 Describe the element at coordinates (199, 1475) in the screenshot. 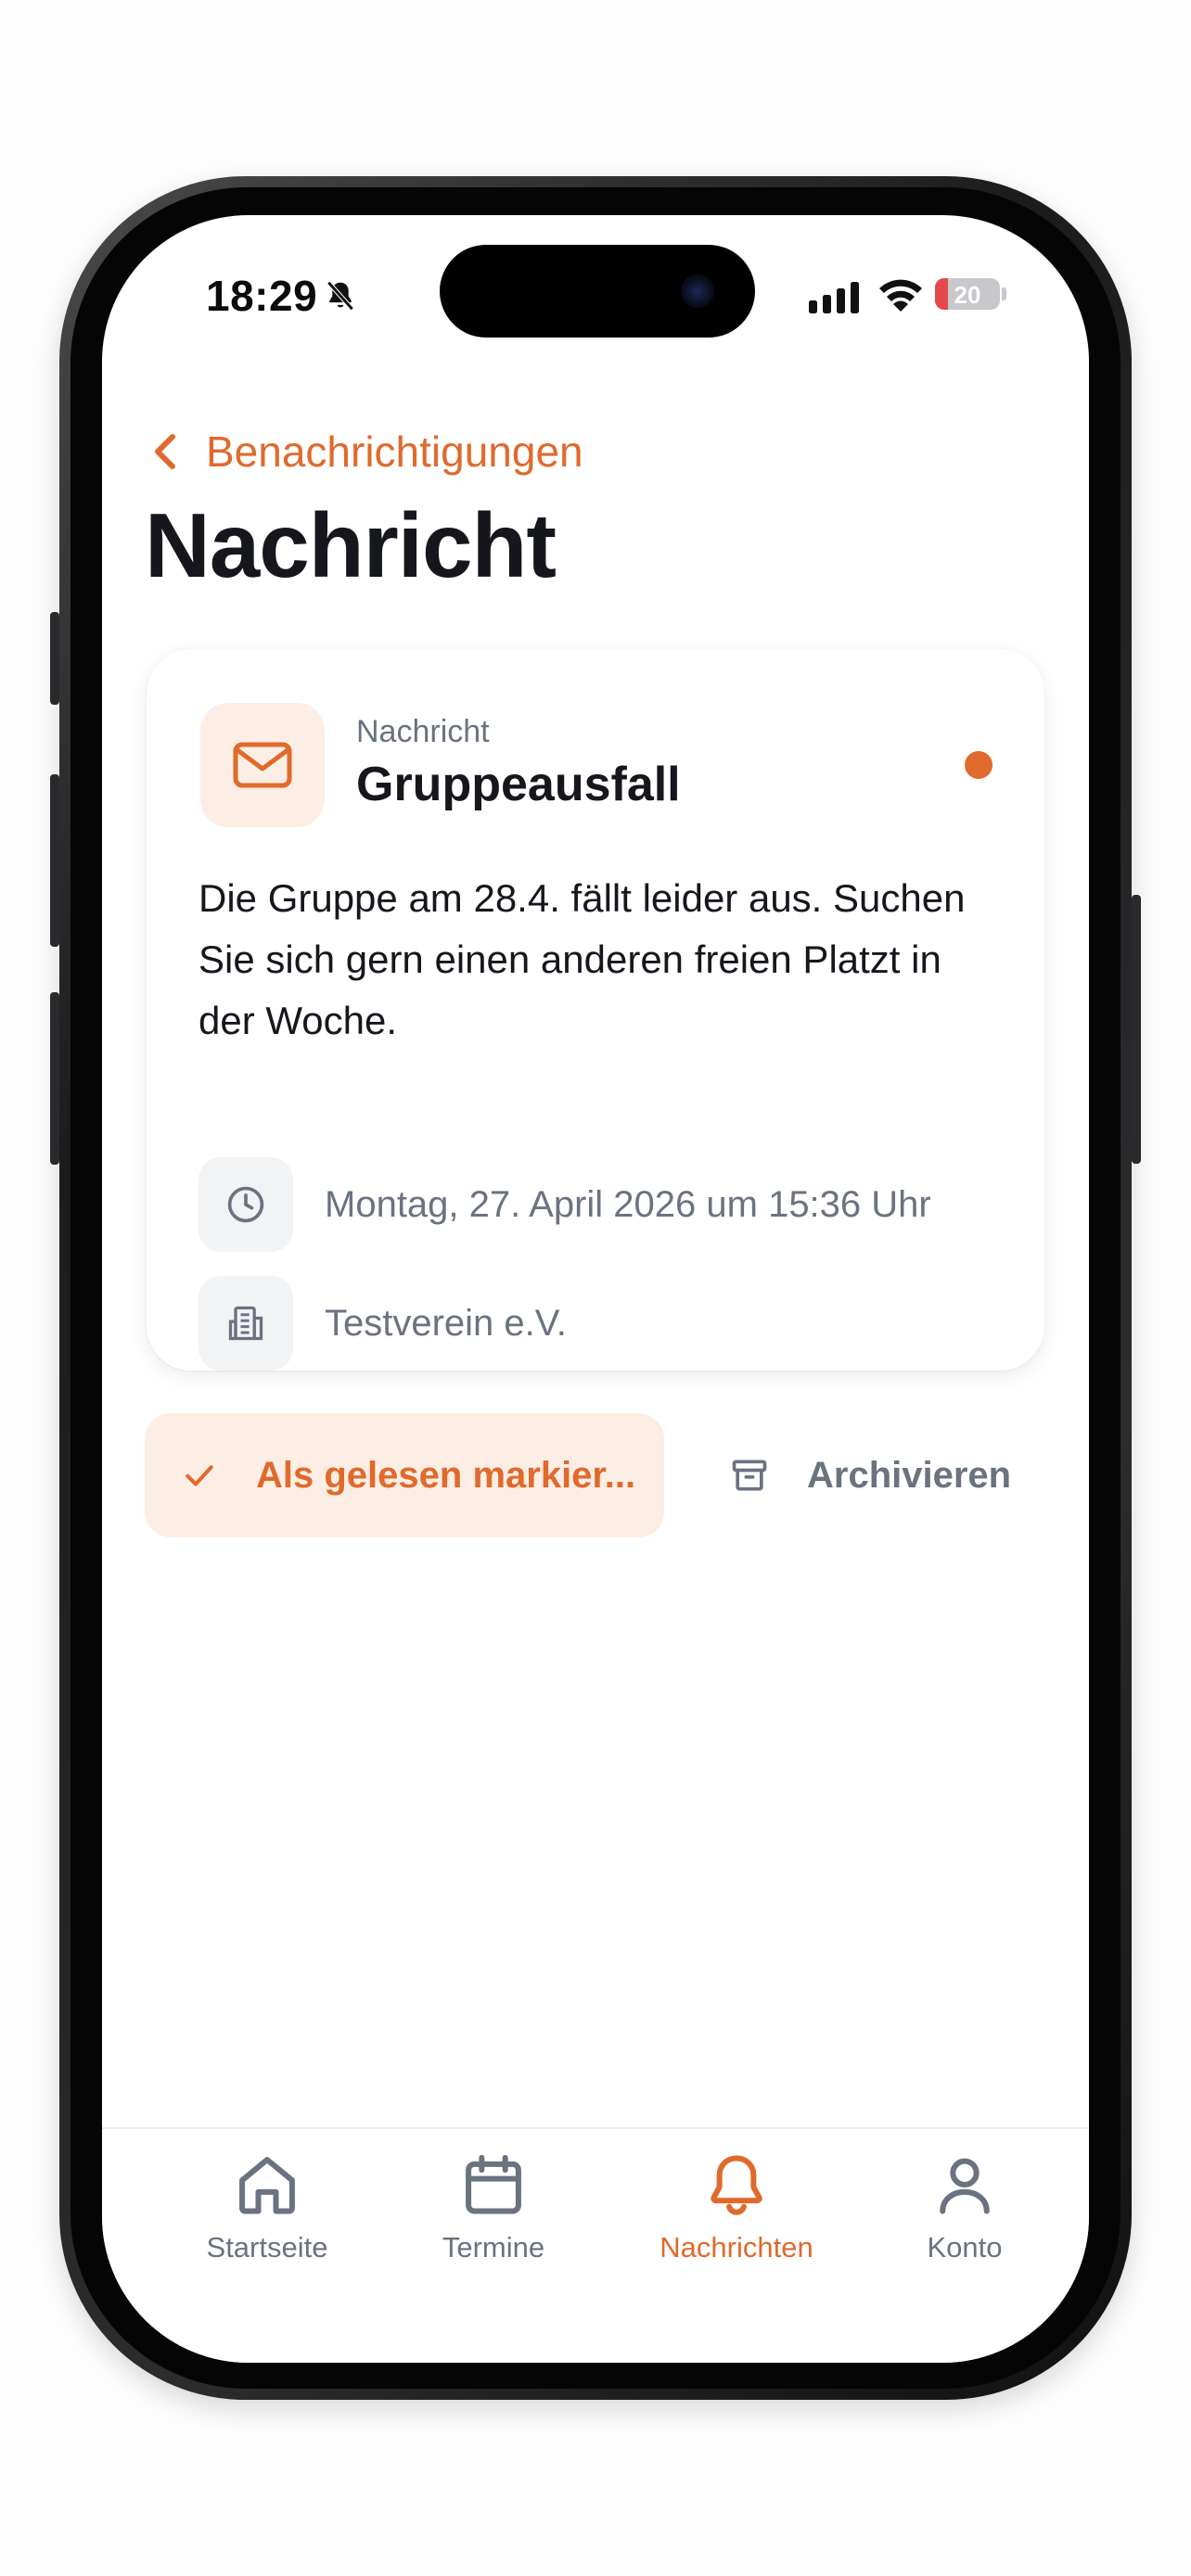

I see `checkmark-icon` at that location.